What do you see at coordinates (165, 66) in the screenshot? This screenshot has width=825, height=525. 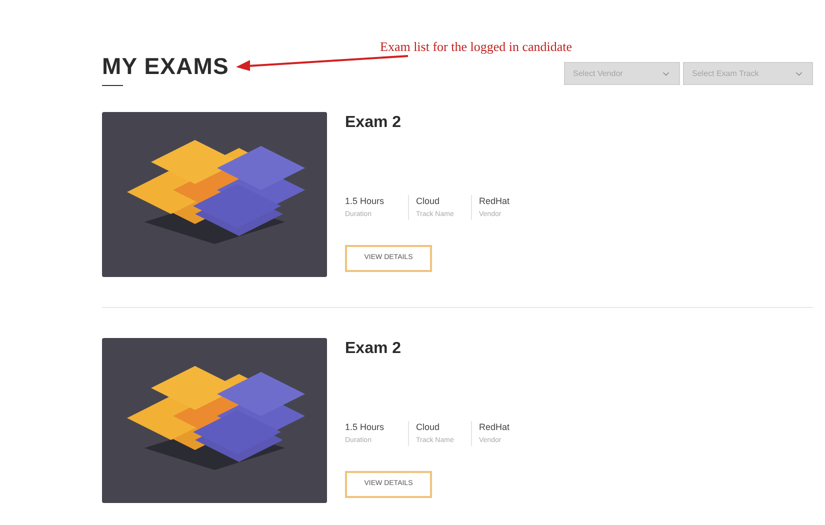 I see `page-title: MY EXAMS` at bounding box center [165, 66].